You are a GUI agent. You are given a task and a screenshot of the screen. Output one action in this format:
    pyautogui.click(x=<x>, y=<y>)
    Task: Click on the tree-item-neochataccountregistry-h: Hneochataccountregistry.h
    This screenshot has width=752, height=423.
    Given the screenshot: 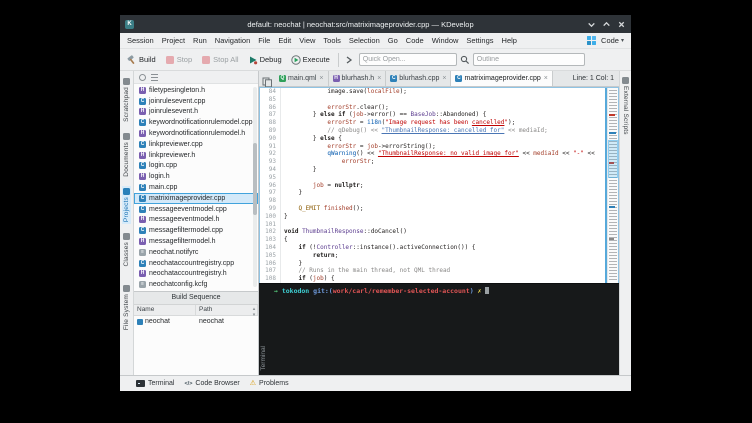 What is the action you would take?
    pyautogui.click(x=196, y=274)
    